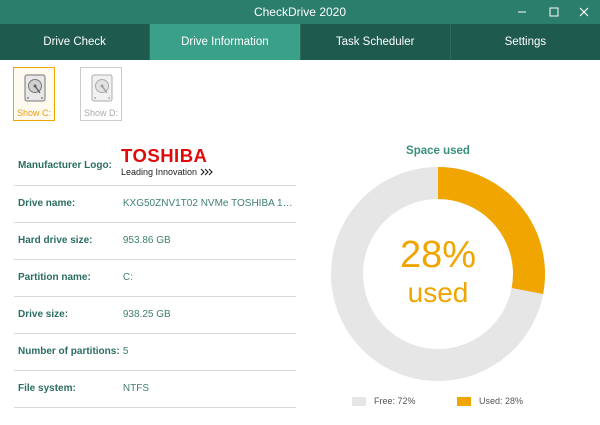  I want to click on close-icon, so click(584, 12).